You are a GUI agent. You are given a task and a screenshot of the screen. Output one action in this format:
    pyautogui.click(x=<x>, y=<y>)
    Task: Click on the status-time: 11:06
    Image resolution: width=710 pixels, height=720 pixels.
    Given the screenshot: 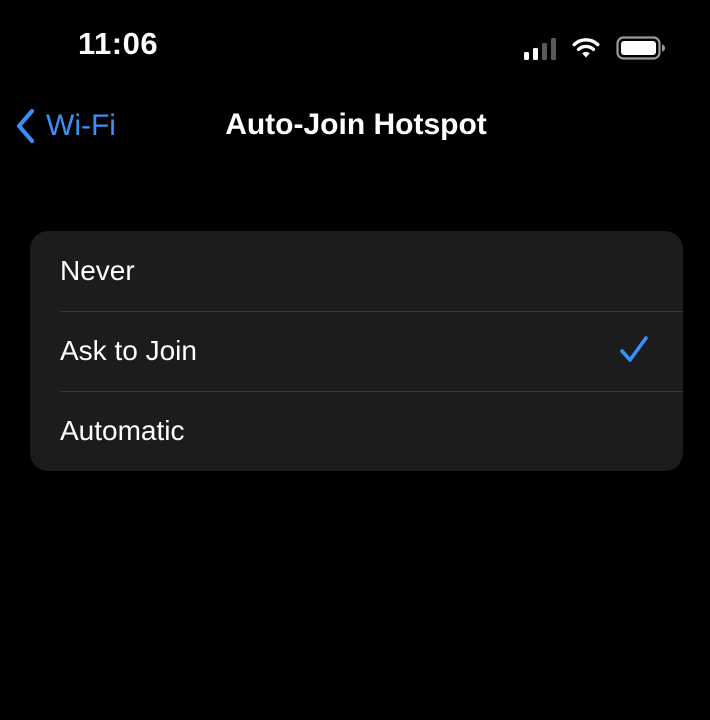 What is the action you would take?
    pyautogui.click(x=118, y=43)
    